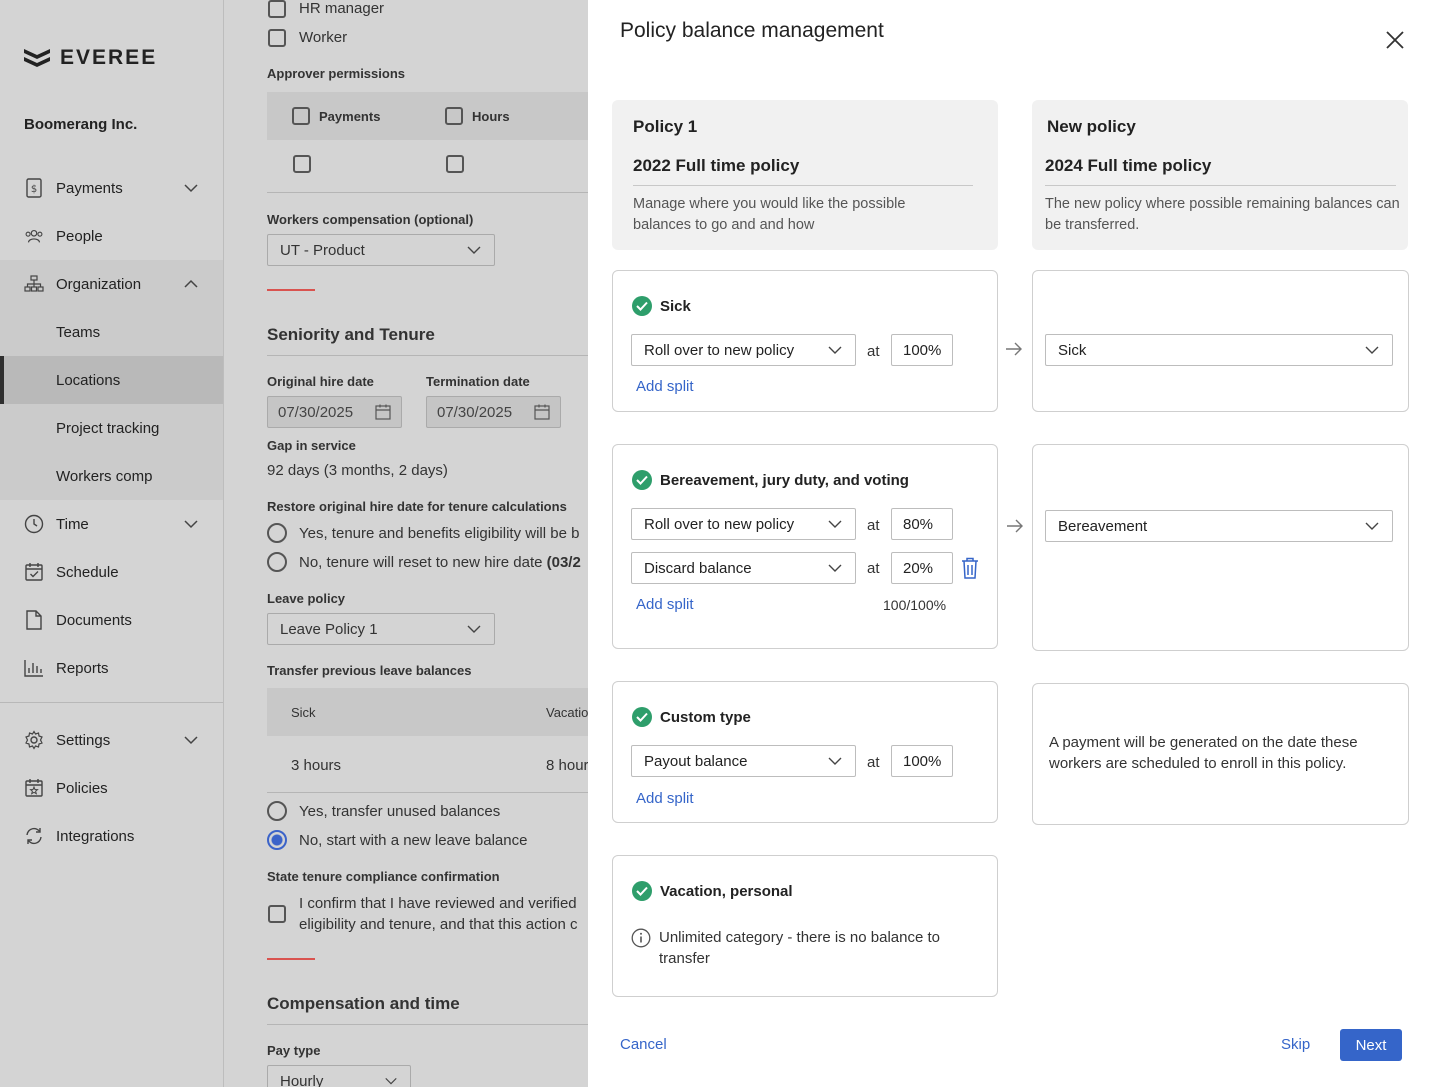 The image size is (1440, 1087). I want to click on termination-date-value: 07/30/2025, so click(475, 412).